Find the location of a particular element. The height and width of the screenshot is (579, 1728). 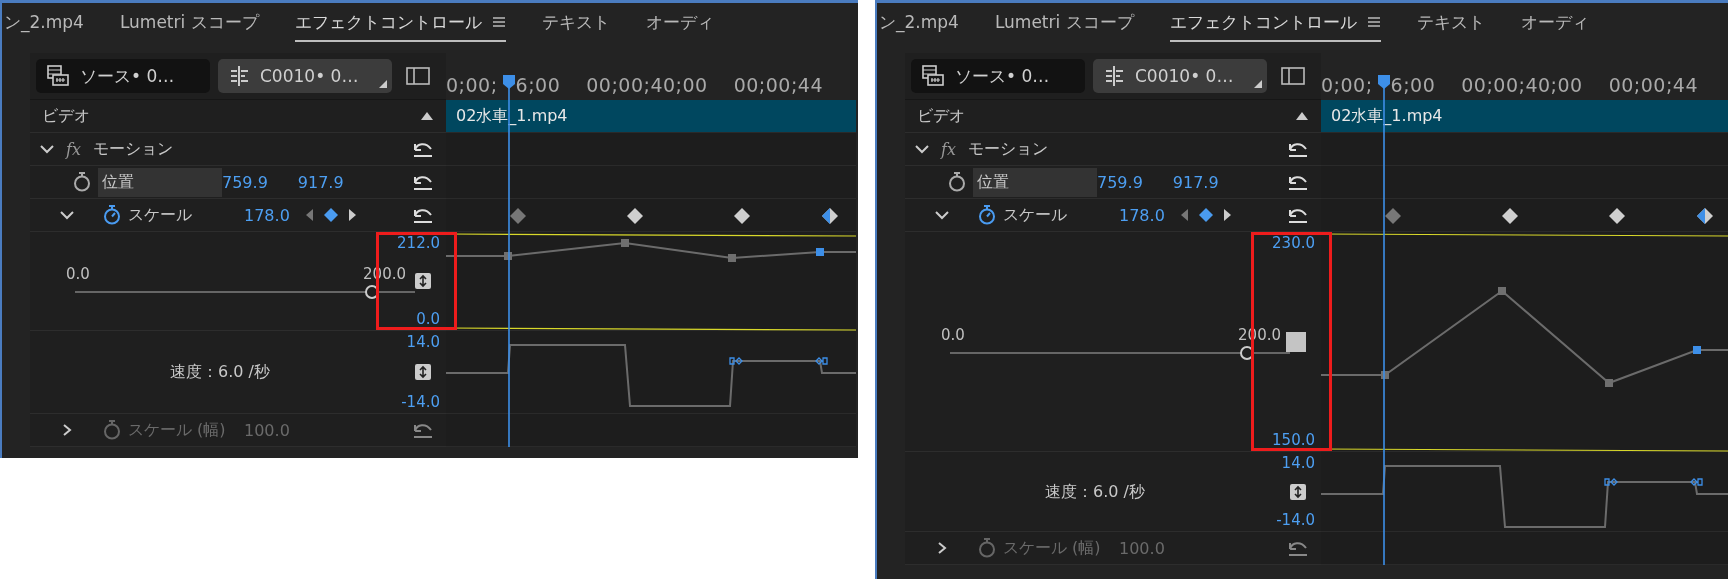

square-icon is located at coordinates (1296, 341).